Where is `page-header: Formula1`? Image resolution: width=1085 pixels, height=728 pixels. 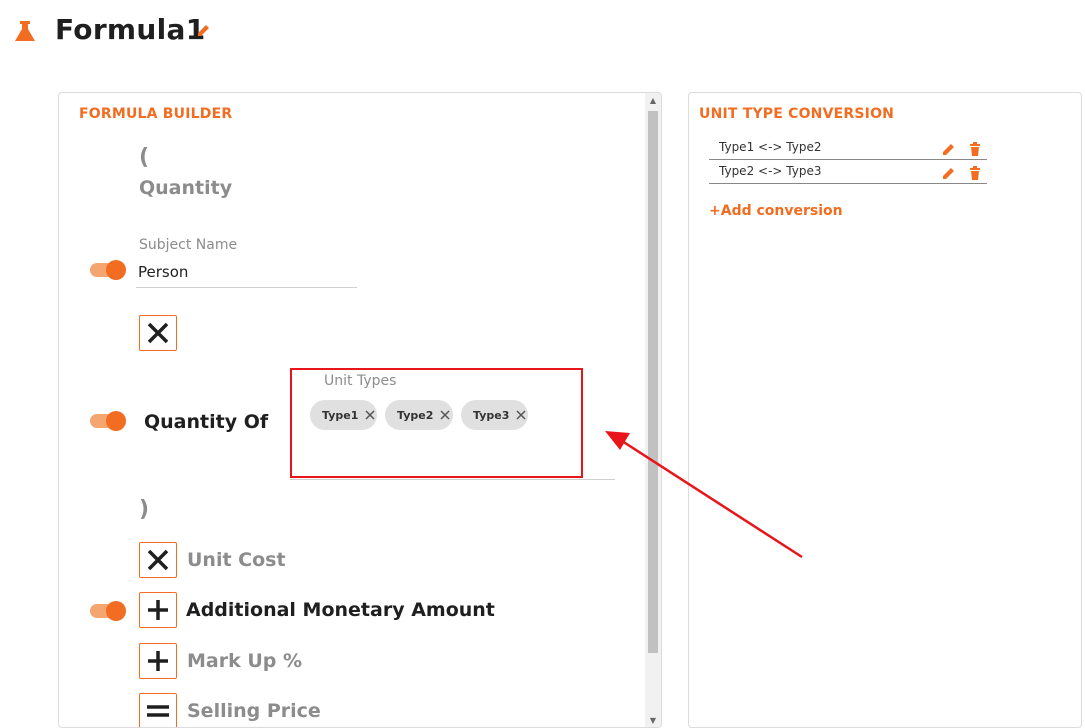
page-header: Formula1 is located at coordinates (542, 33).